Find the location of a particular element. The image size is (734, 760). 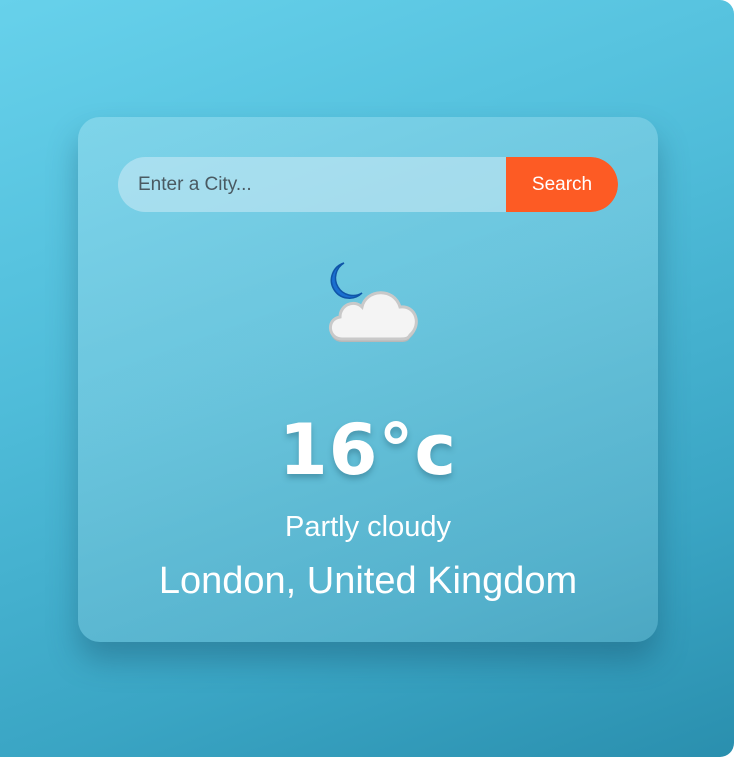

city-search-input is located at coordinates (312, 184).